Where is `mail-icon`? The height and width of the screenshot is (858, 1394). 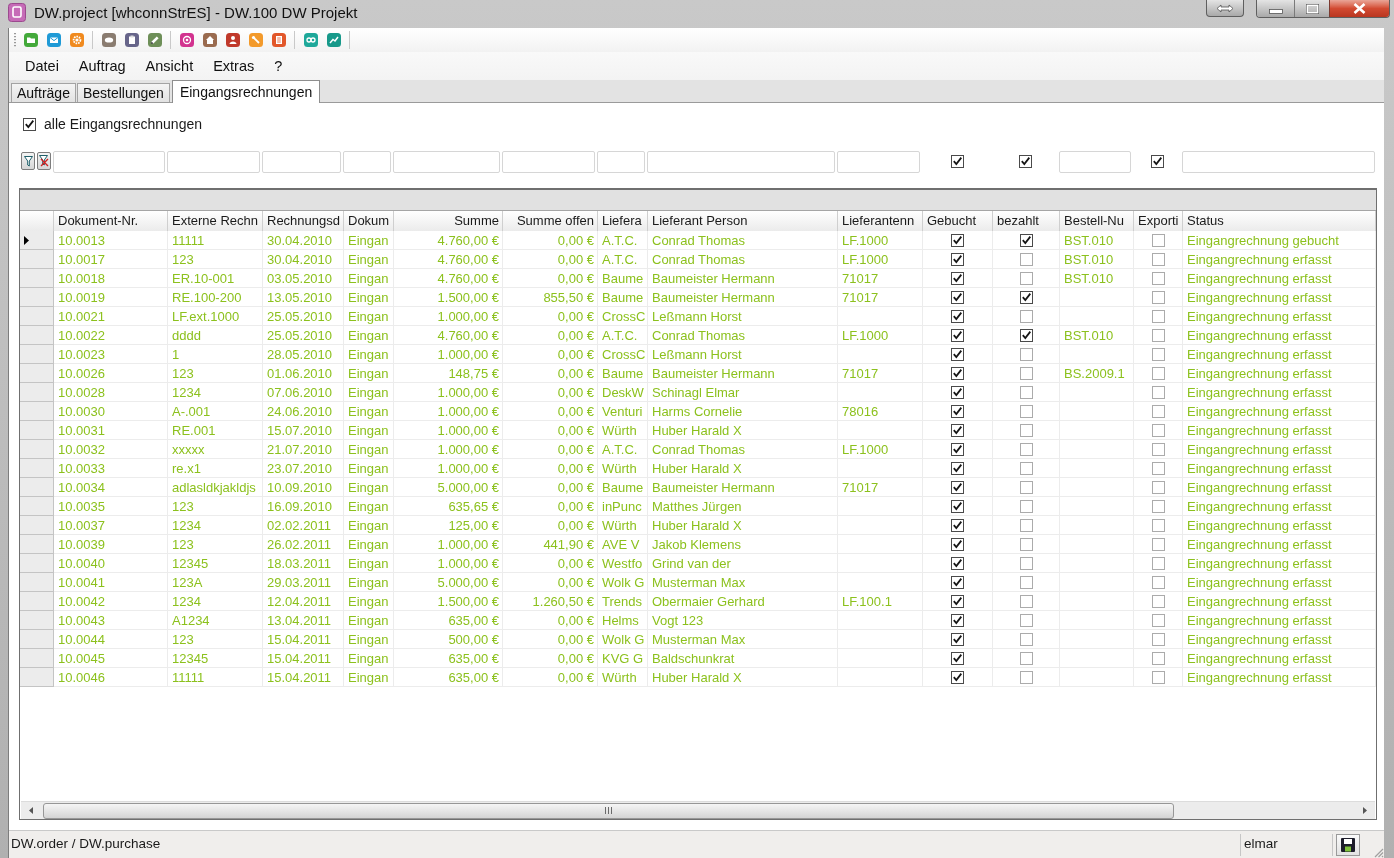
mail-icon is located at coordinates (53, 40).